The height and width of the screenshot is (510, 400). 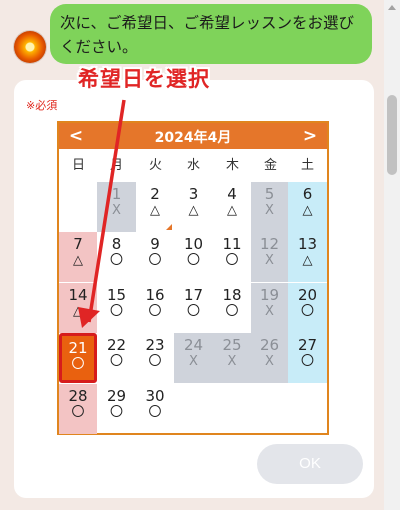 What do you see at coordinates (232, 165) in the screenshot?
I see `weekday-thu: 木` at bounding box center [232, 165].